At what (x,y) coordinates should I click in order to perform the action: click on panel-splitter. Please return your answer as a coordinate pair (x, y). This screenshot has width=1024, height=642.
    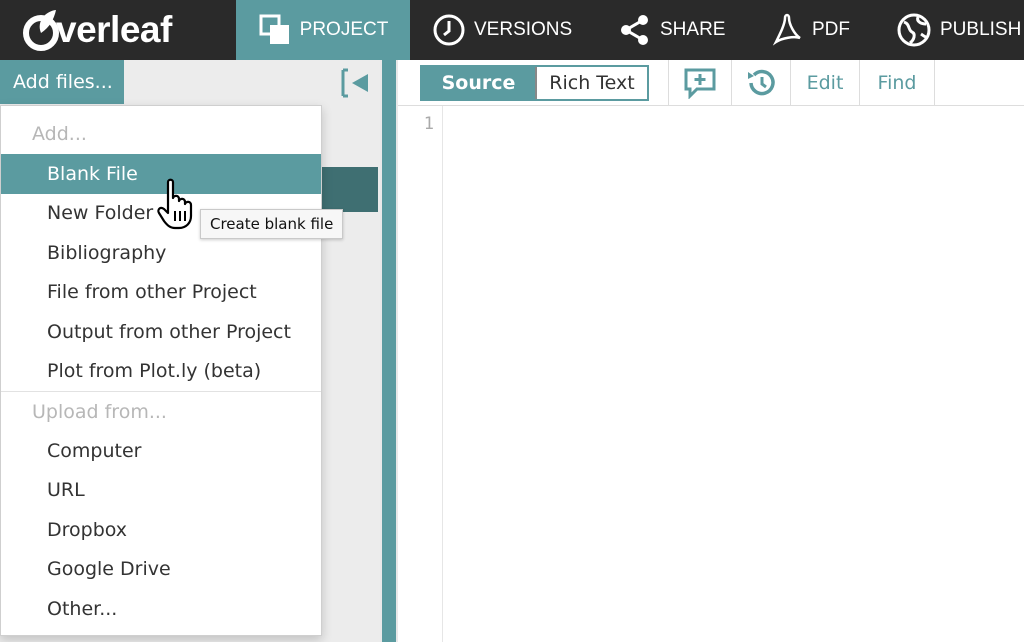
    Looking at the image, I should click on (389, 351).